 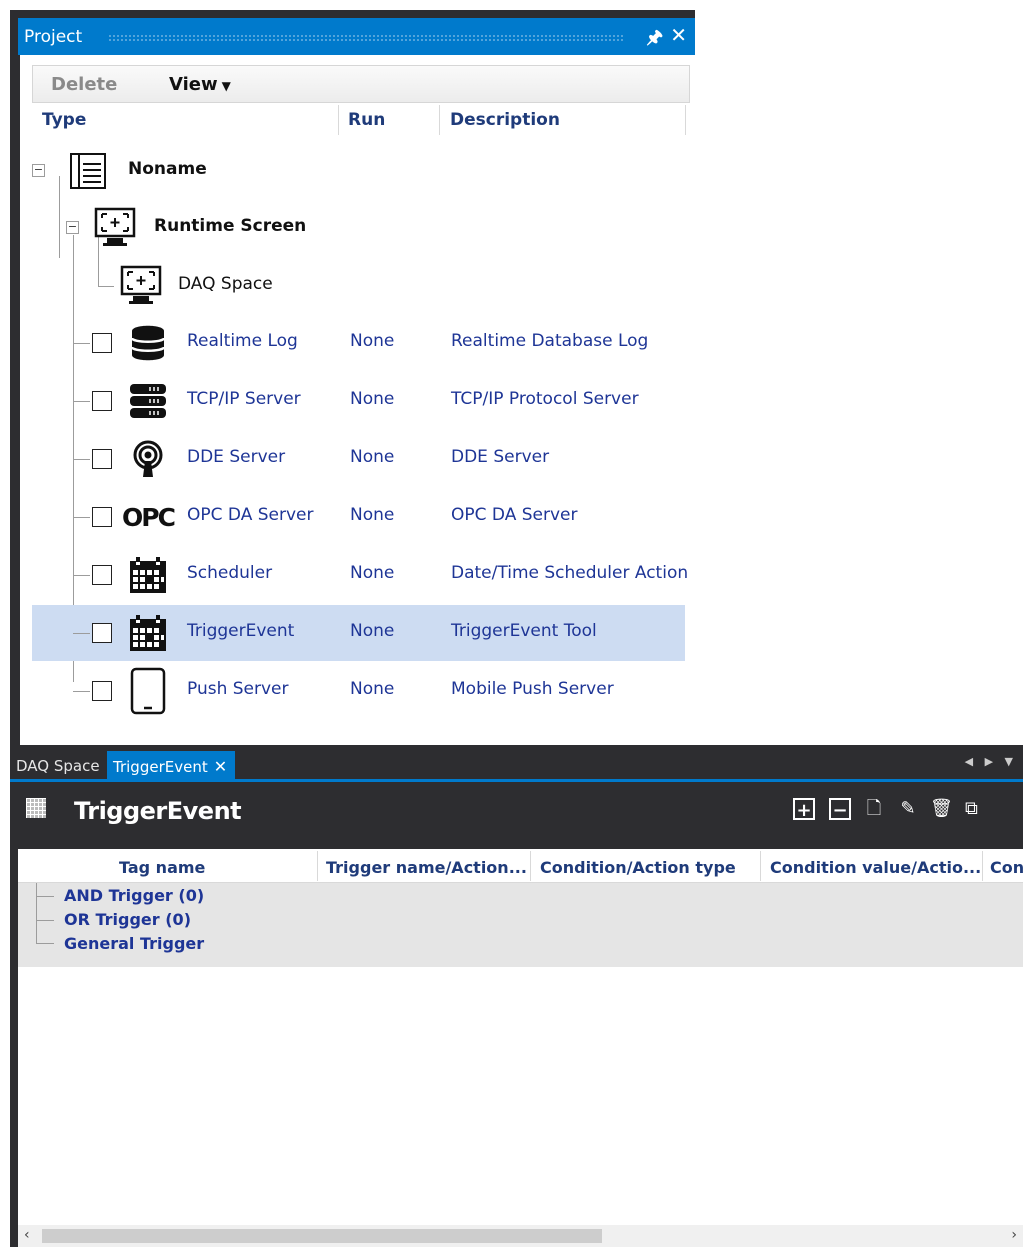 What do you see at coordinates (1014, 1235) in the screenshot?
I see `scroll-right-icon: ›` at bounding box center [1014, 1235].